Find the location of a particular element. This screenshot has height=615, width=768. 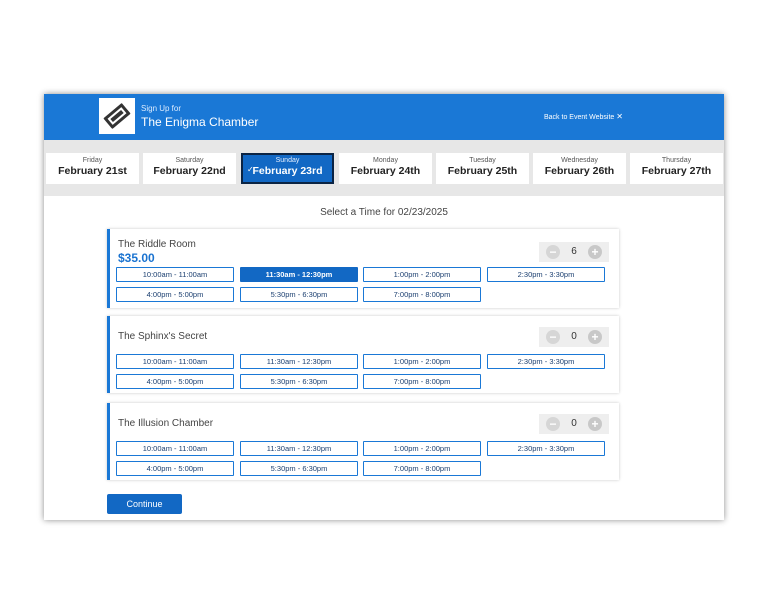

back-to-event-link: Back to Event Website ✕ is located at coordinates (583, 116).